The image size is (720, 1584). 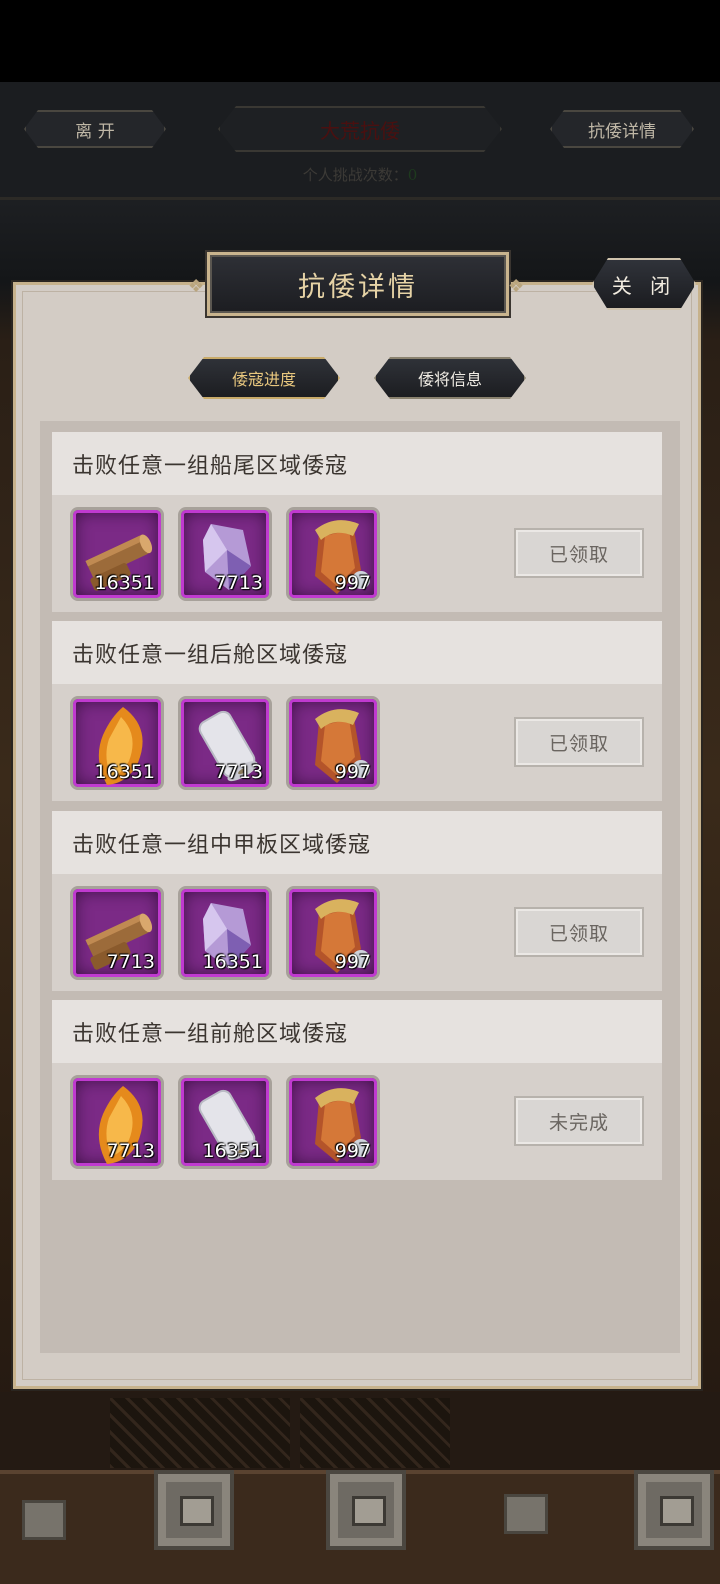 I want to click on mission-title: 击败任意一组前舱区域倭寇, so click(x=357, y=1031).